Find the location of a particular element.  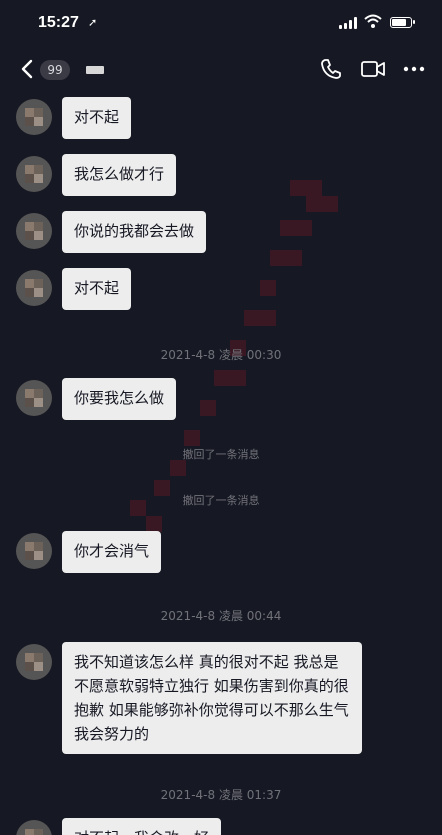

timestamp: 2021-4-8 凌晨 00:30 is located at coordinates (221, 355).